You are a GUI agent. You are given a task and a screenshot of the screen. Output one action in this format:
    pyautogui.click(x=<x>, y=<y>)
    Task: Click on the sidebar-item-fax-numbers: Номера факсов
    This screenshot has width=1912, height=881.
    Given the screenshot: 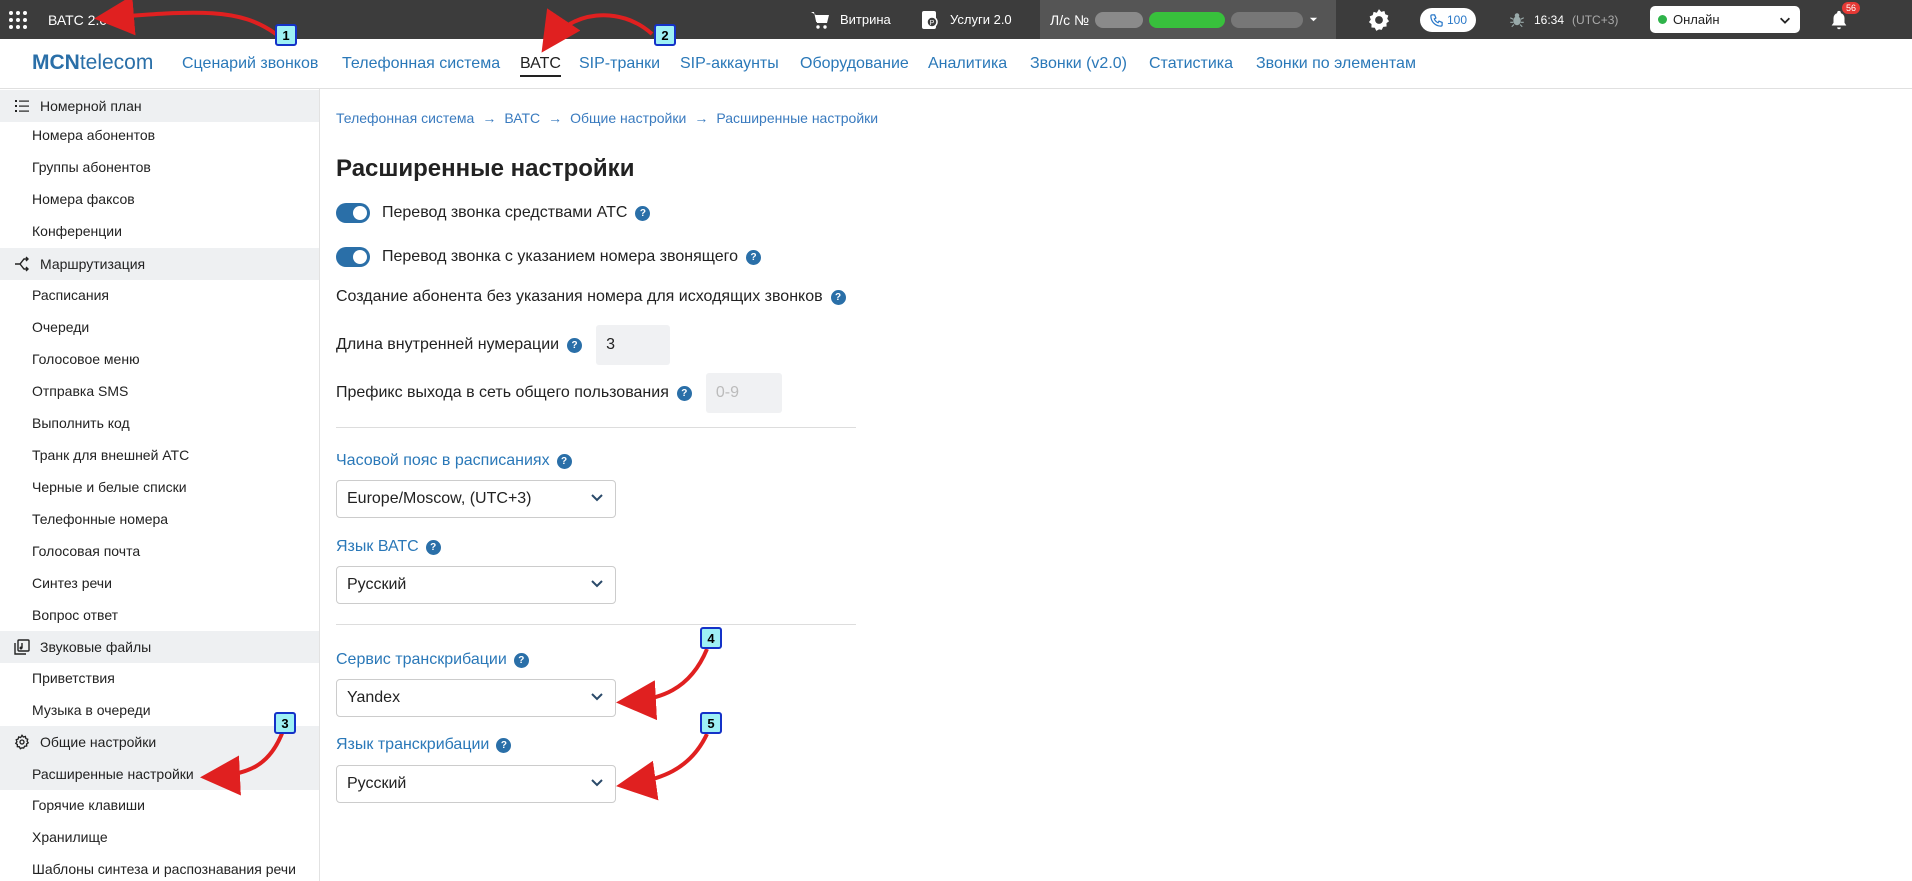 What is the action you would take?
    pyautogui.click(x=83, y=199)
    